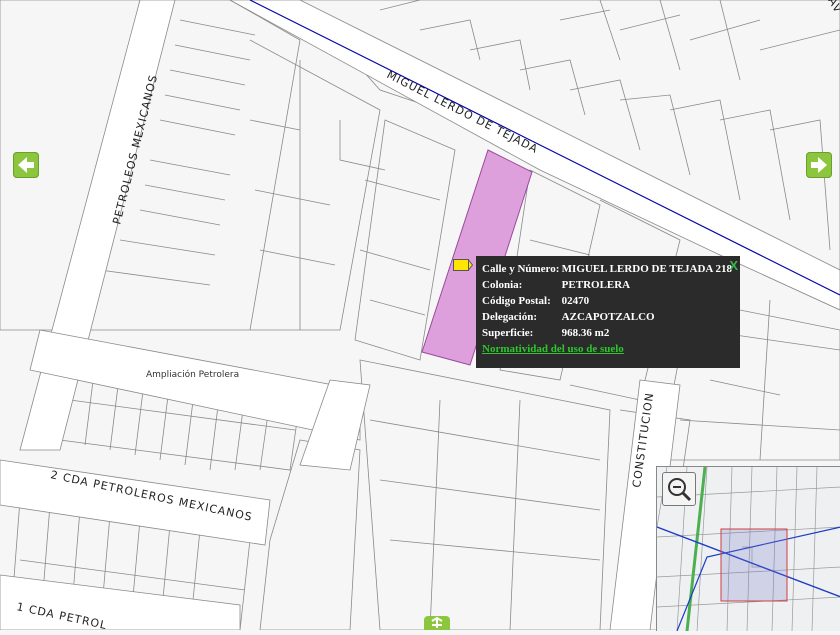 Image resolution: width=840 pixels, height=635 pixels. I want to click on pan-left-button, so click(26, 165).